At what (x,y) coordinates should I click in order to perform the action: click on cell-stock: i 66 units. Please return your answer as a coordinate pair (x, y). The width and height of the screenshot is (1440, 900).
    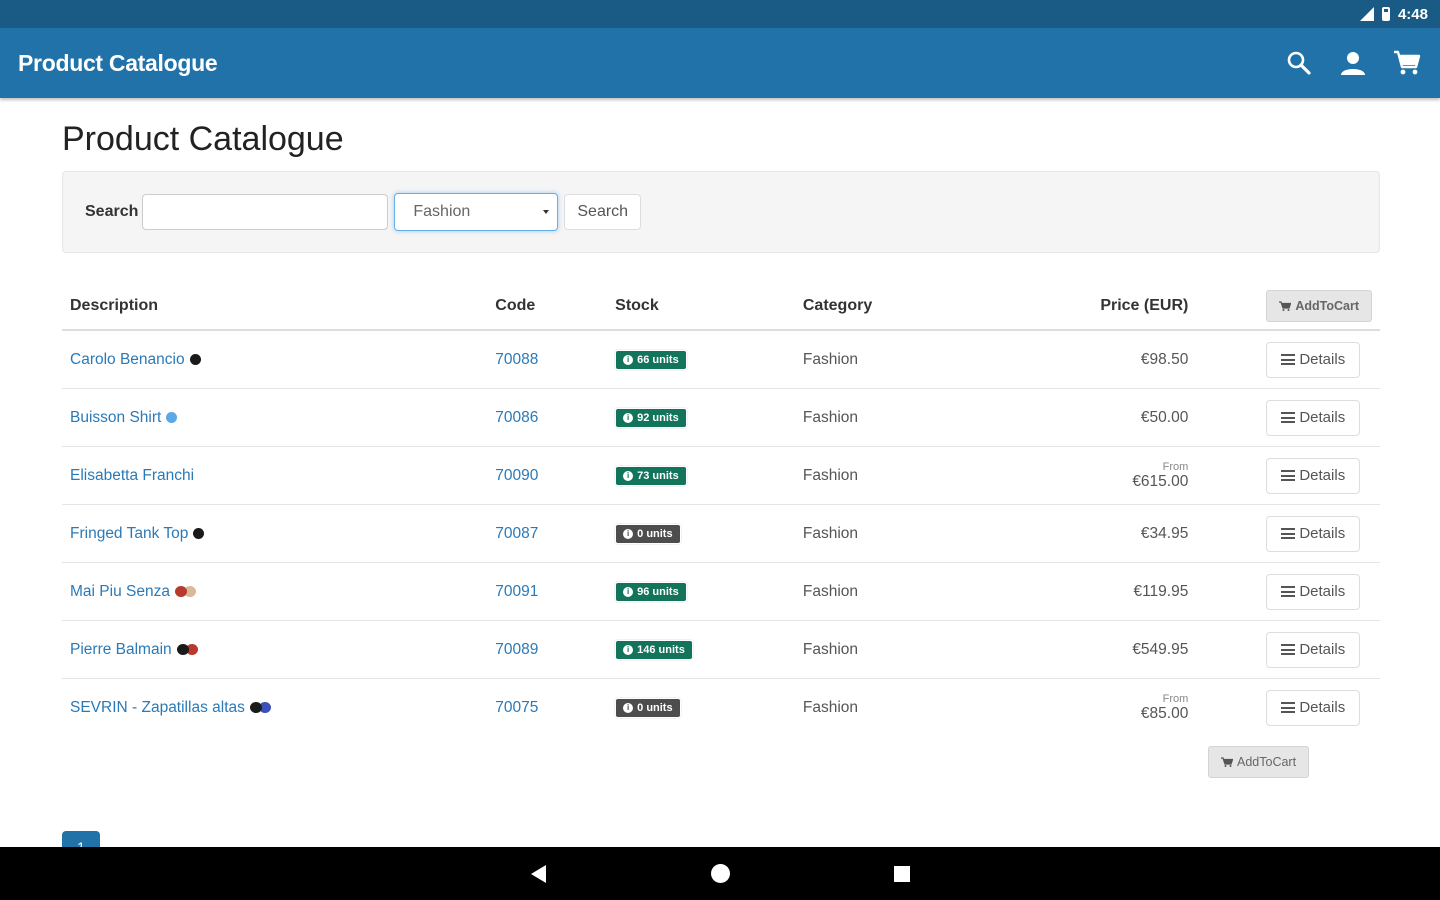
    Looking at the image, I should click on (701, 359).